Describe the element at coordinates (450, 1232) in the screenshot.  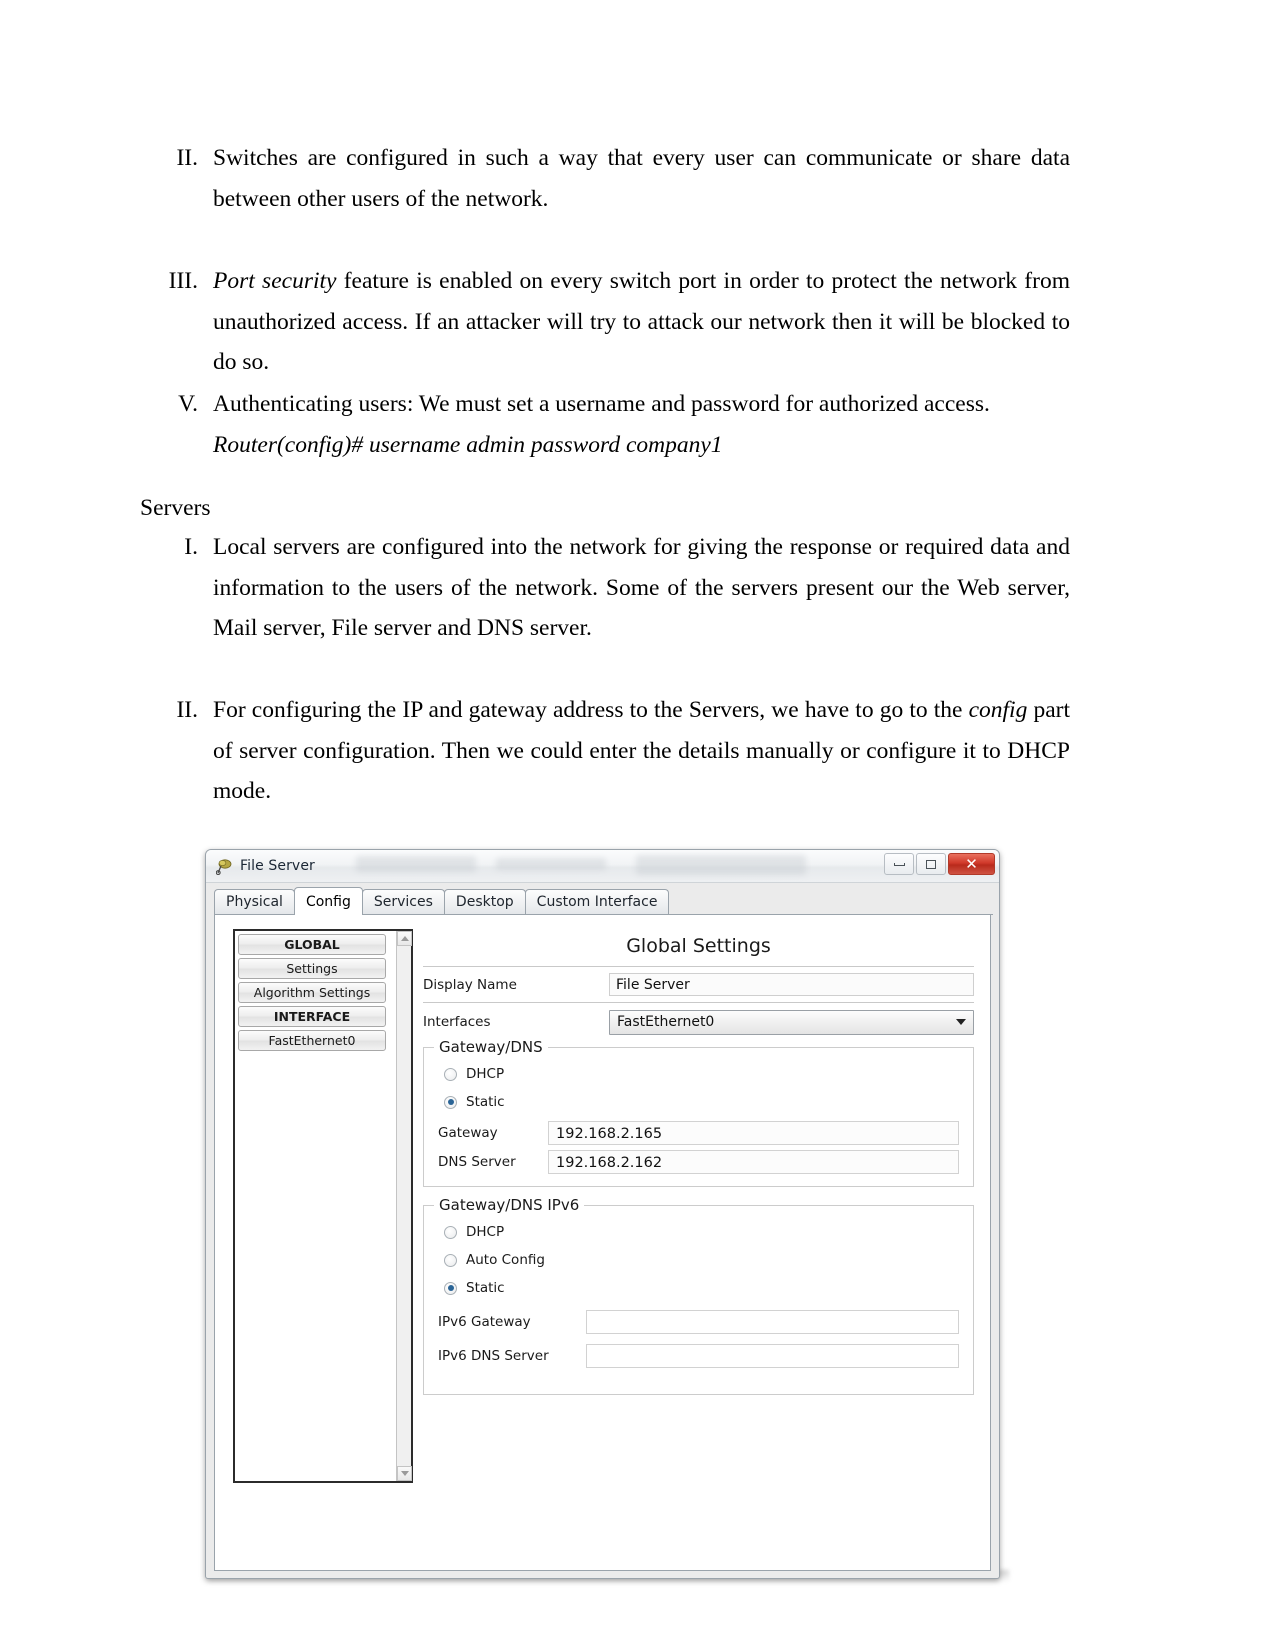
I see `radio-icon-ipv6-dhcp` at that location.